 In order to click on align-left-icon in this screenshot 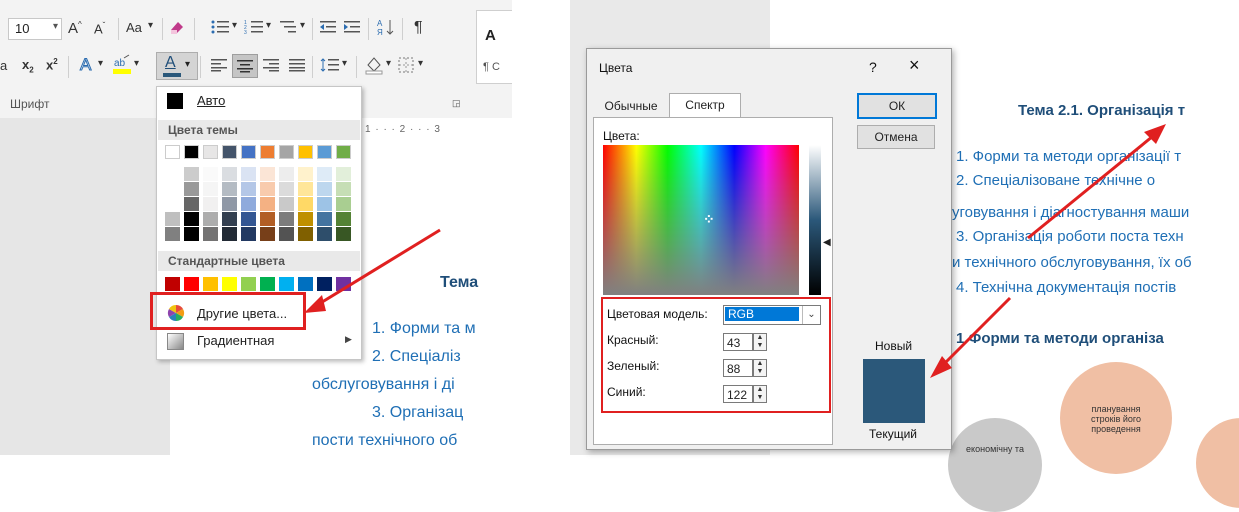, I will do `click(219, 65)`.